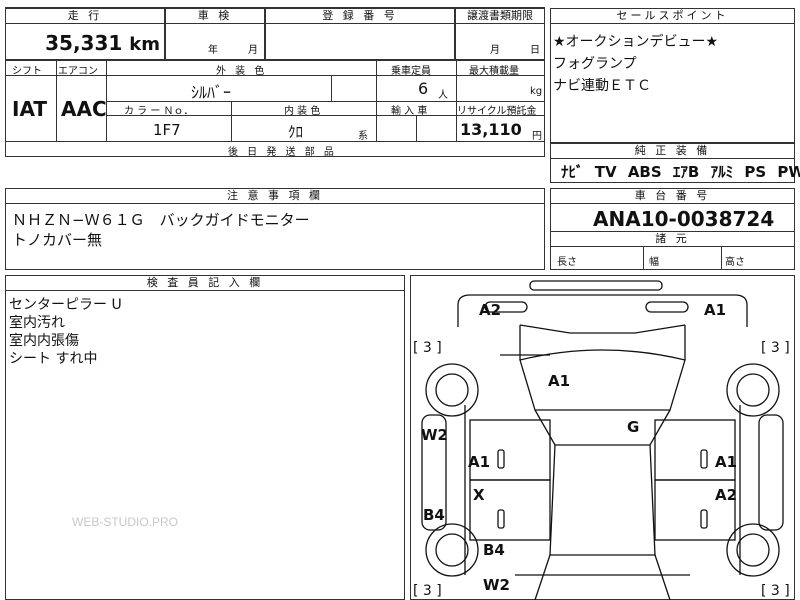 The height and width of the screenshot is (600, 800). What do you see at coordinates (537, 136) in the screenshot?
I see `recycle-unit: 円` at bounding box center [537, 136].